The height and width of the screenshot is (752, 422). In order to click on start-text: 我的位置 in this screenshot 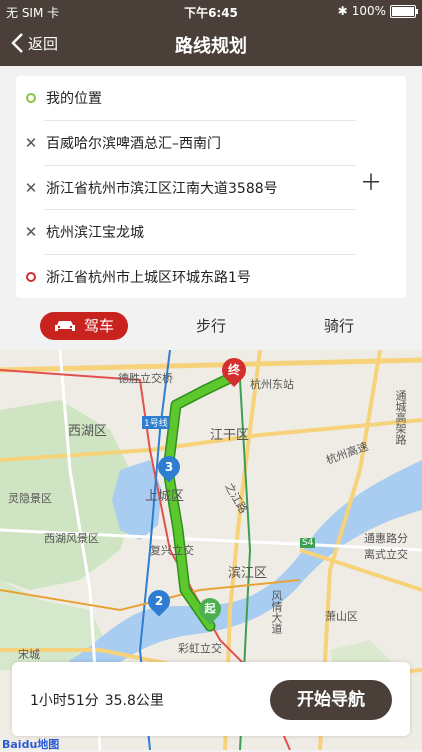, I will do `click(74, 99)`.